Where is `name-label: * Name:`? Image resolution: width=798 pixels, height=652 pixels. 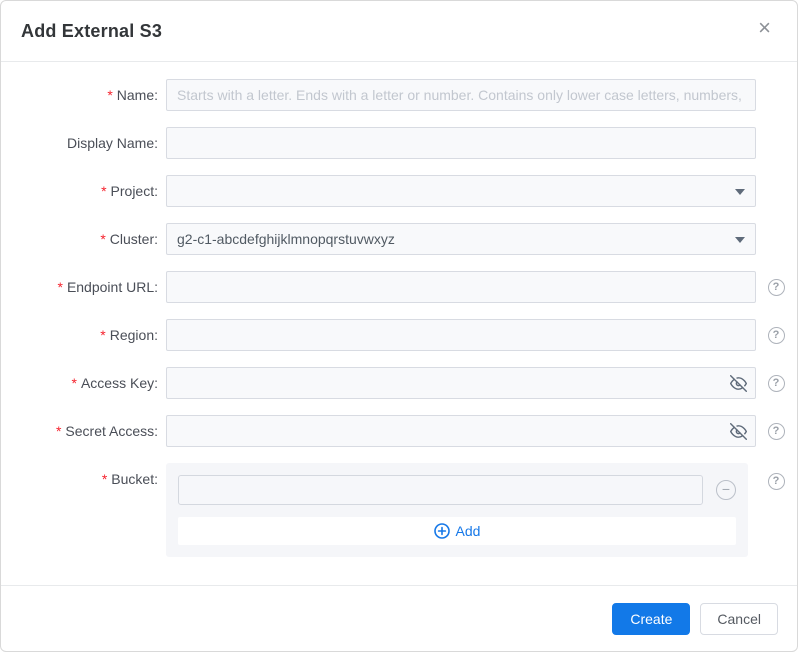 name-label: * Name: is located at coordinates (132, 95).